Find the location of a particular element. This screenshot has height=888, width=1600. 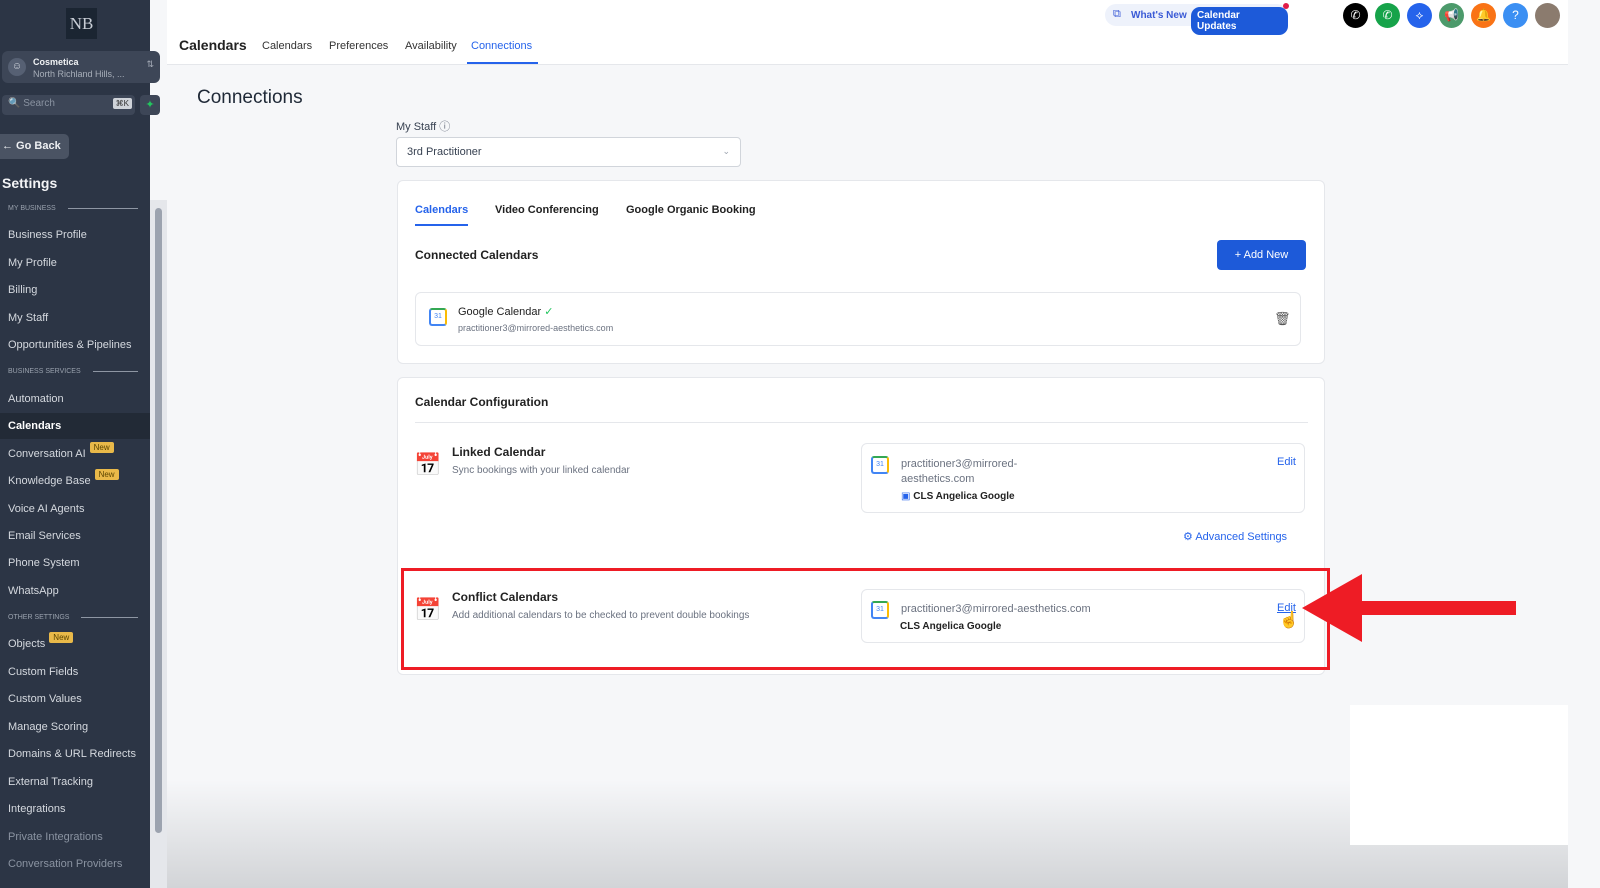

sidebar-item-label: Voice AI Agents is located at coordinates (46, 509).